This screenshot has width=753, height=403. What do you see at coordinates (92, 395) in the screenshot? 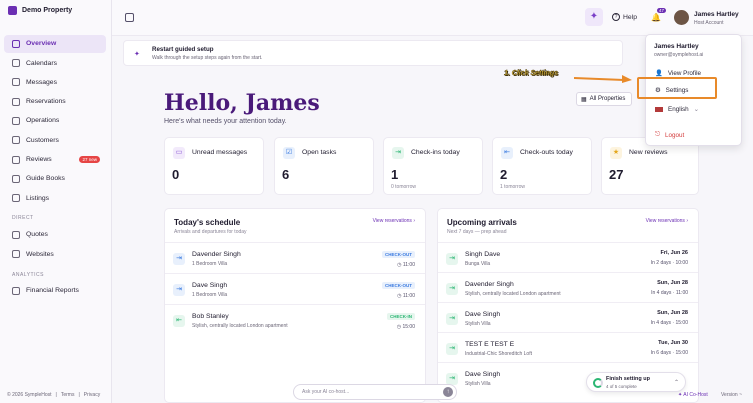
I see `privacy-link: Privacy` at bounding box center [92, 395].